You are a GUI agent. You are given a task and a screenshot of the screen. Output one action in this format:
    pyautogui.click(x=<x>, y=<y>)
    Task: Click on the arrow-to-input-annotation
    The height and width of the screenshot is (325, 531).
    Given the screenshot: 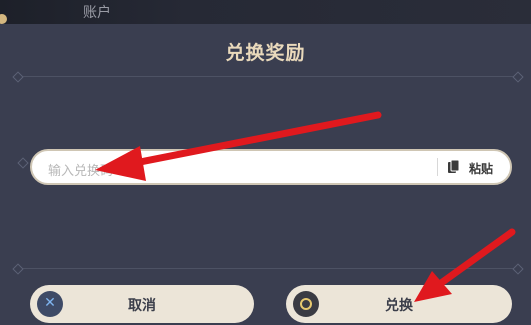 What is the action you would take?
    pyautogui.click(x=238, y=146)
    